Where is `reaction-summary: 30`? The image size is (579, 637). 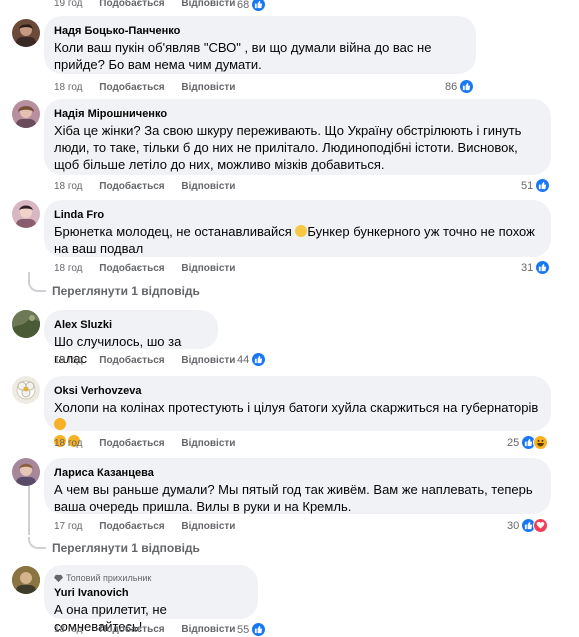 reaction-summary: 30 is located at coordinates (528, 525).